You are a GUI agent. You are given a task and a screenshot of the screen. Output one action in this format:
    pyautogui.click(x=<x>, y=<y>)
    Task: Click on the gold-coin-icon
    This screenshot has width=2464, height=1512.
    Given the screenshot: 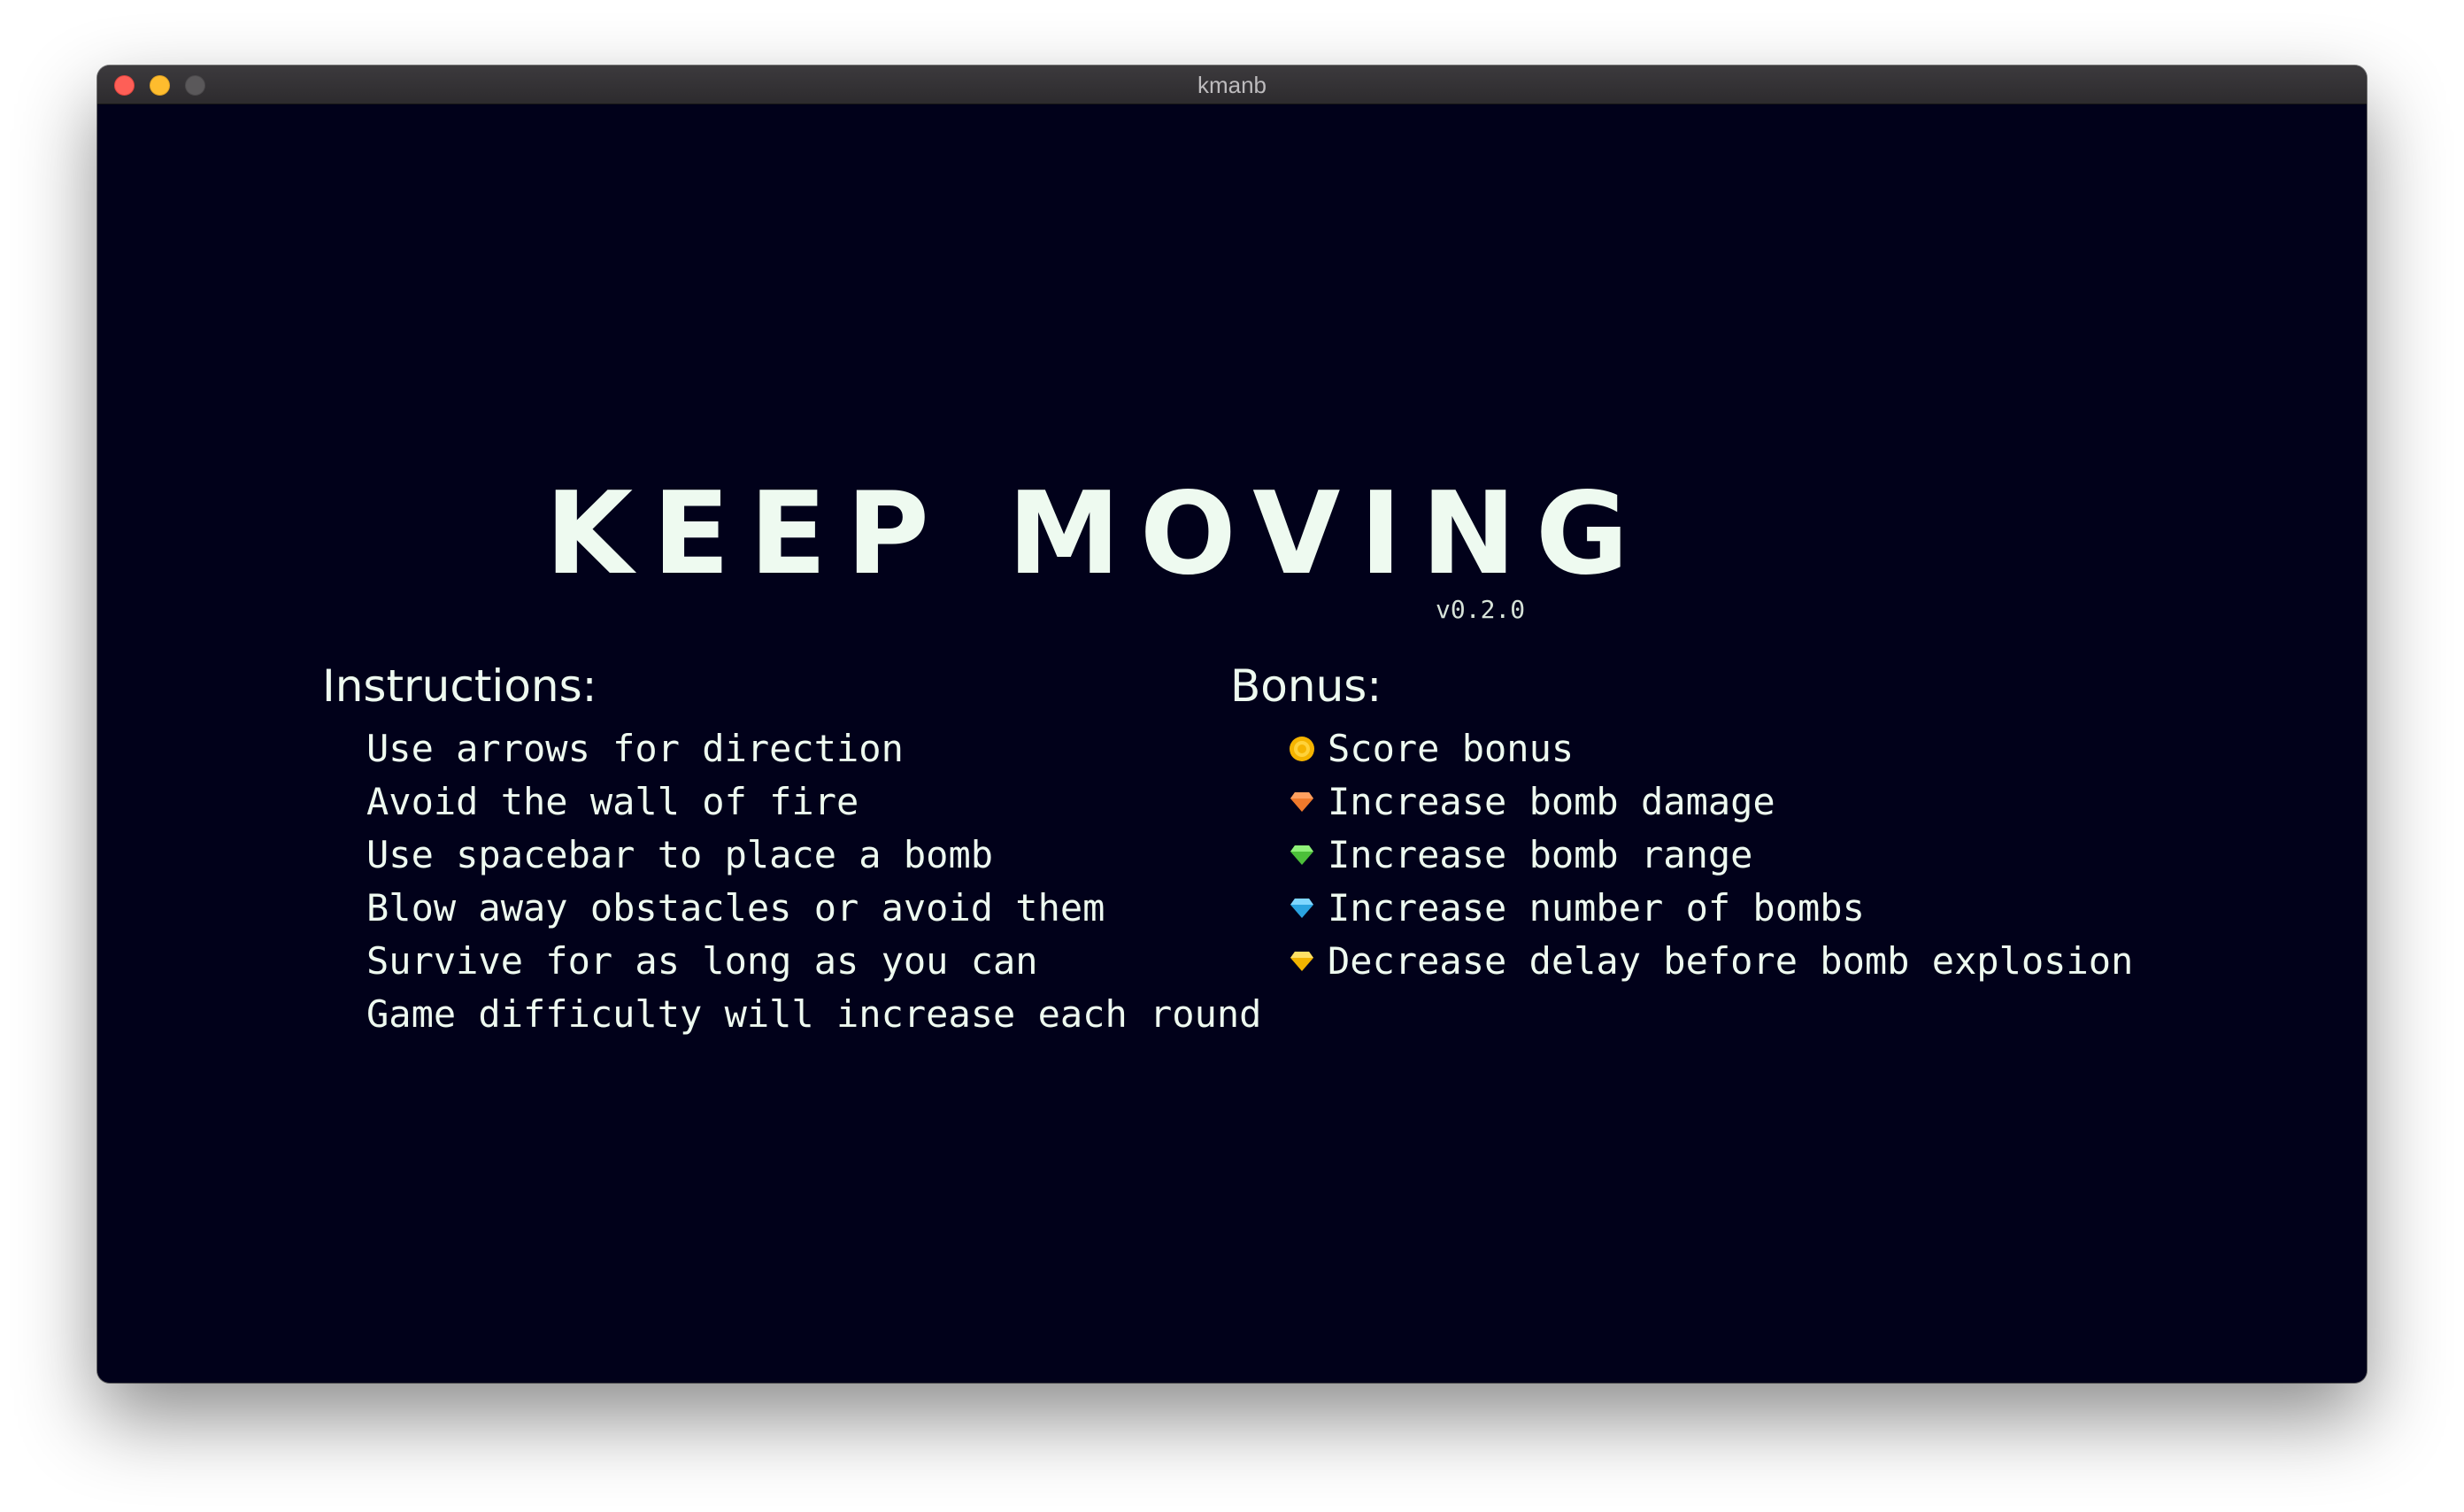 What is the action you would take?
    pyautogui.click(x=1302, y=749)
    